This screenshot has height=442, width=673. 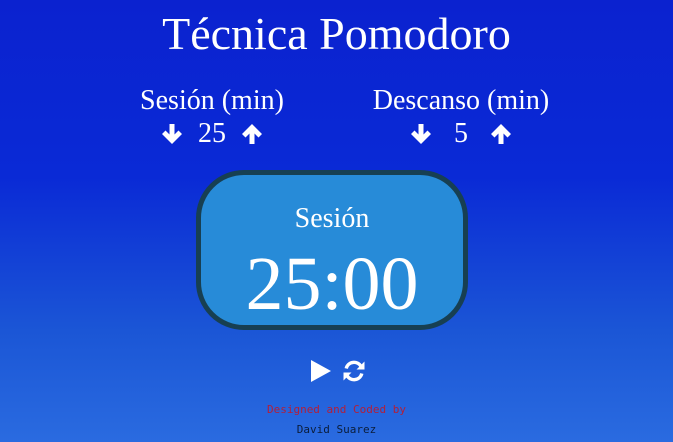 I want to click on break-length-label: Descanso (min), so click(x=461, y=100).